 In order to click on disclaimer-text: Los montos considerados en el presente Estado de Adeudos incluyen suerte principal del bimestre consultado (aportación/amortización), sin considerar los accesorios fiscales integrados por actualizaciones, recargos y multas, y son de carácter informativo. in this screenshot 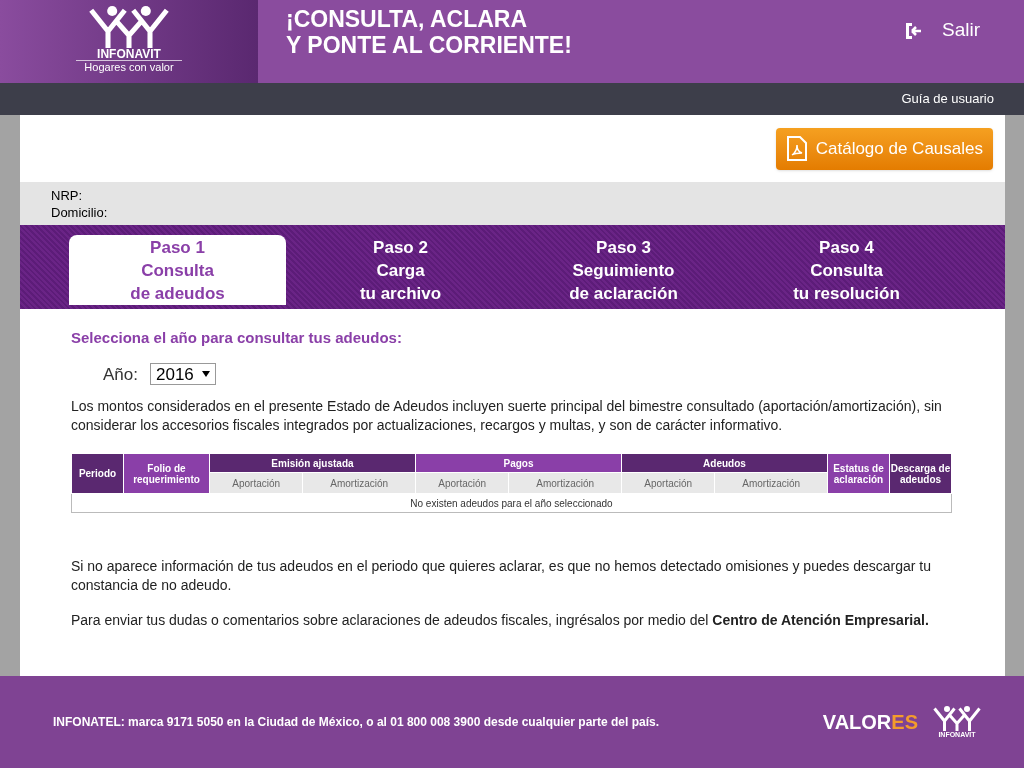, I will do `click(507, 416)`.